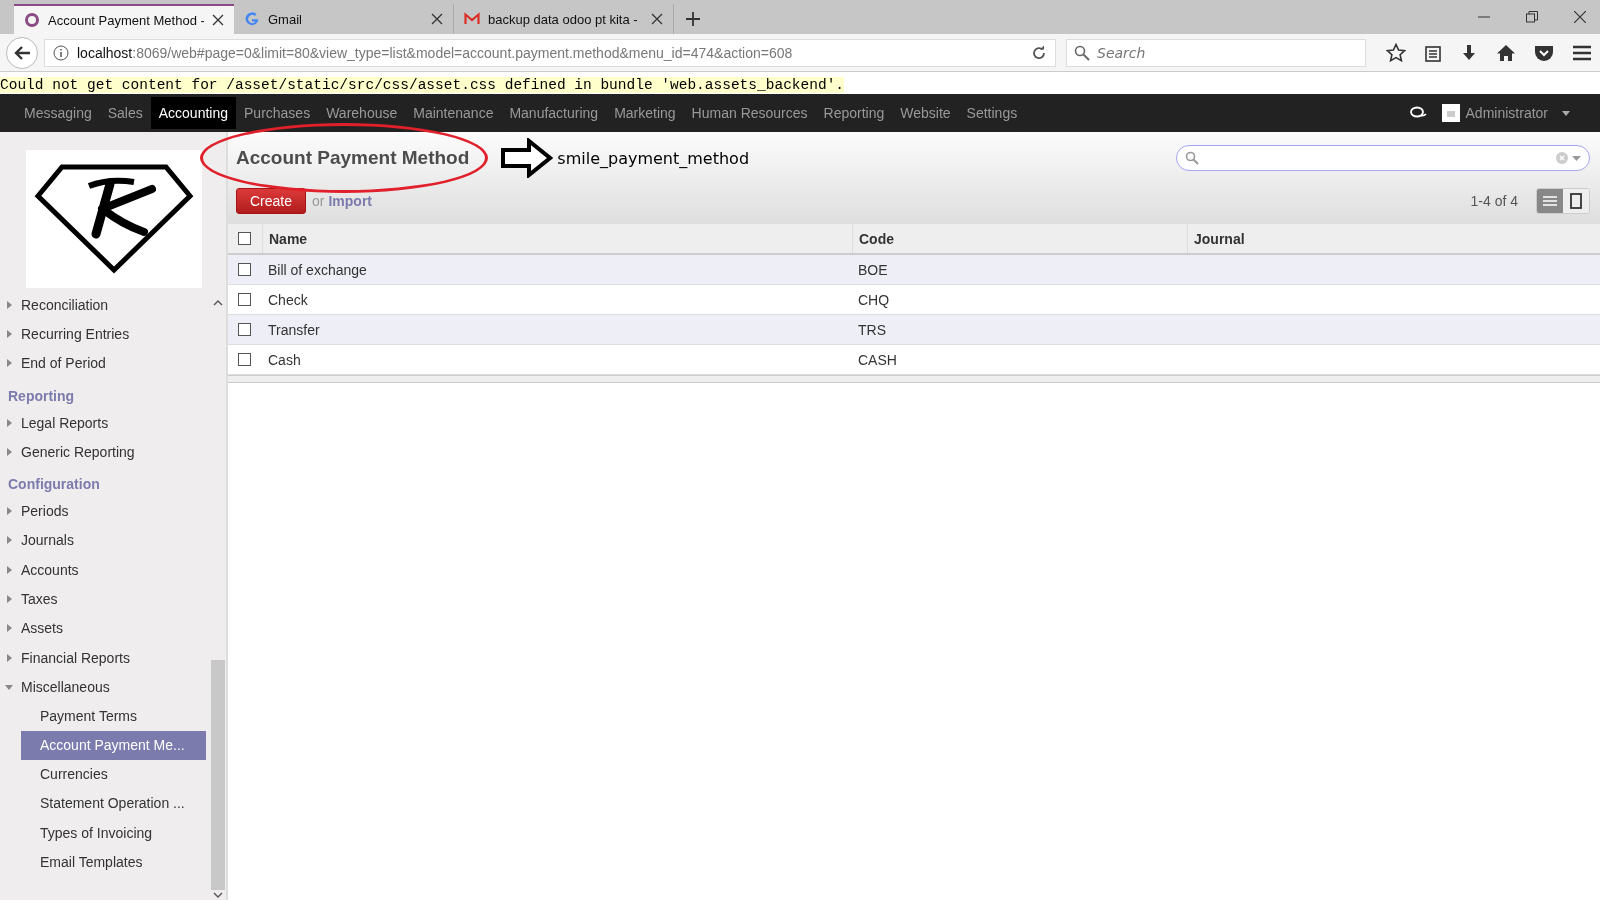  What do you see at coordinates (54, 485) in the screenshot?
I see `section-heading: Configuration` at bounding box center [54, 485].